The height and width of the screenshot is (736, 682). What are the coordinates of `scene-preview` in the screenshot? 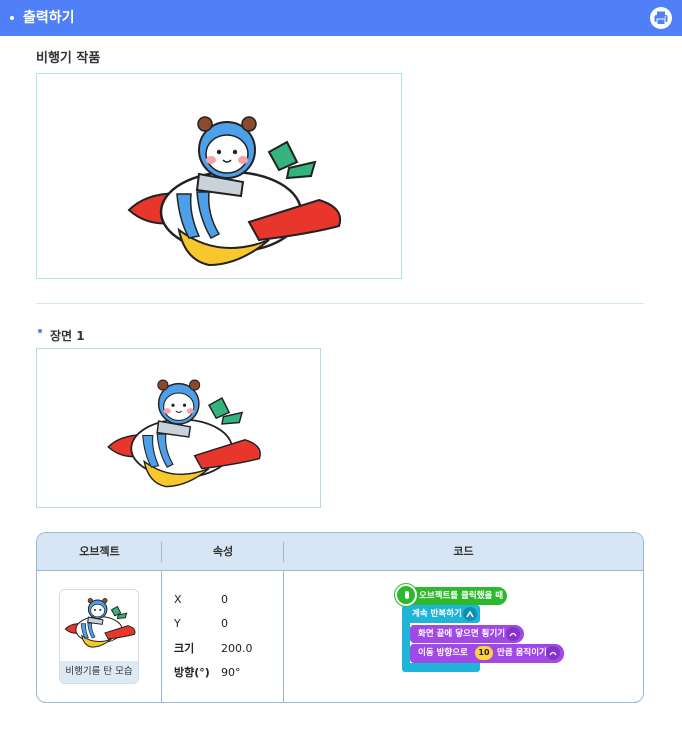 It's located at (178, 428).